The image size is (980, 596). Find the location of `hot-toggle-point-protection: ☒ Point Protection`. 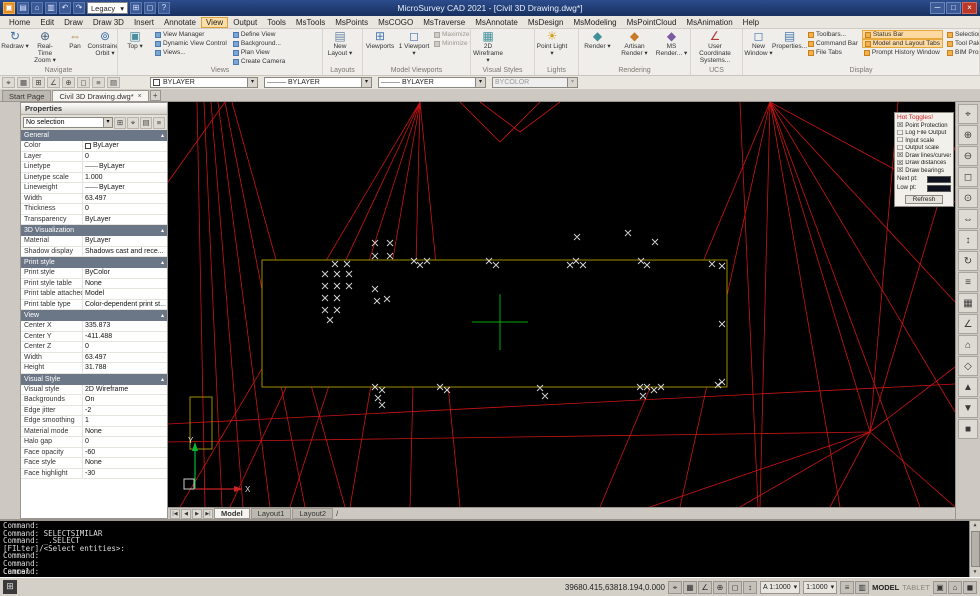

hot-toggle-point-protection: ☒ Point Protection is located at coordinates (924, 126).